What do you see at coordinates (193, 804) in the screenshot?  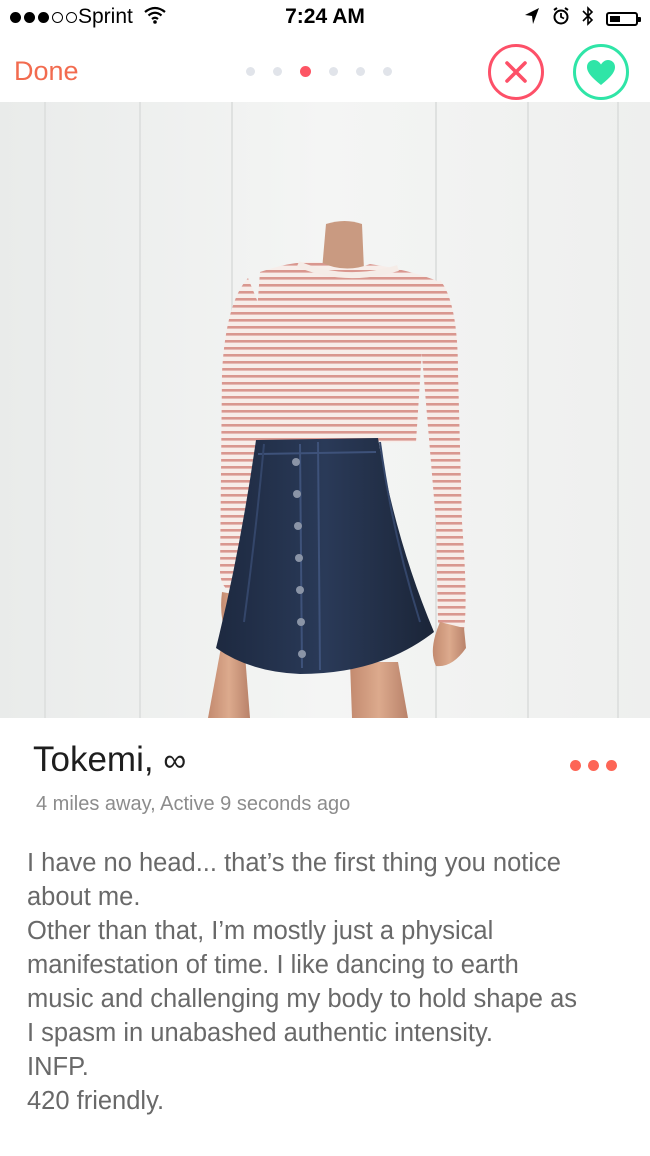 I see `distance-activity-text: 4 miles away, Active 9 seconds ago` at bounding box center [193, 804].